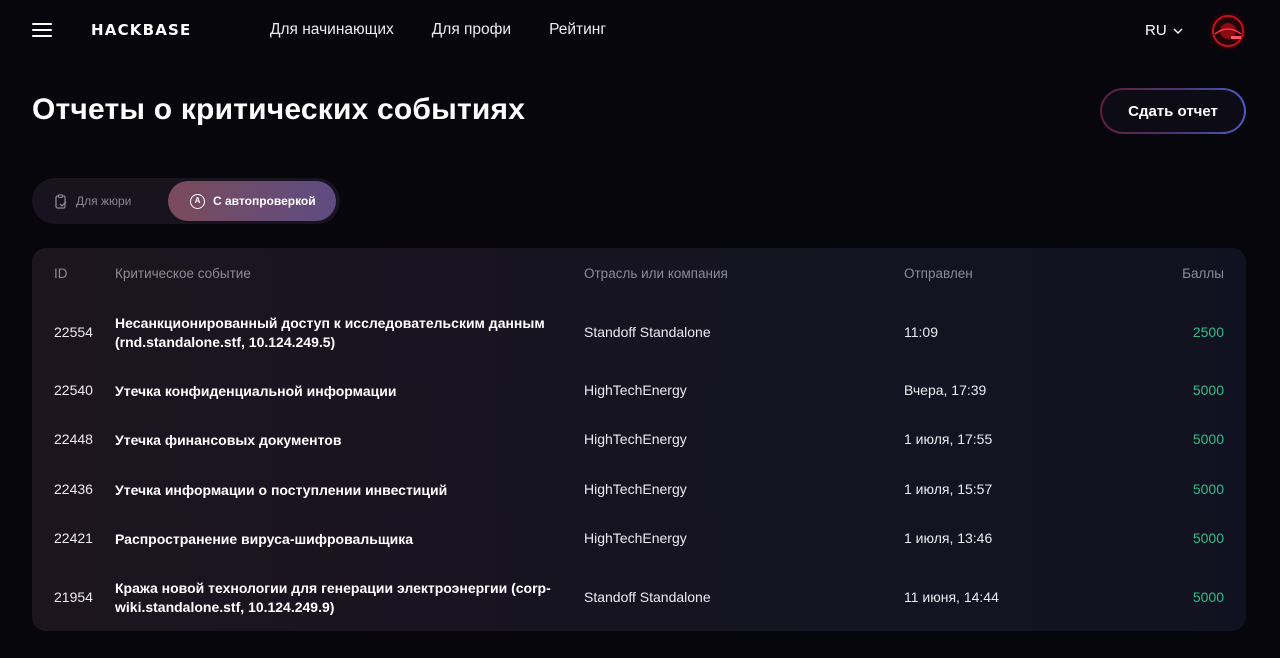 This screenshot has height=658, width=1280. What do you see at coordinates (141, 30) in the screenshot?
I see `logo: HACKBASE` at bounding box center [141, 30].